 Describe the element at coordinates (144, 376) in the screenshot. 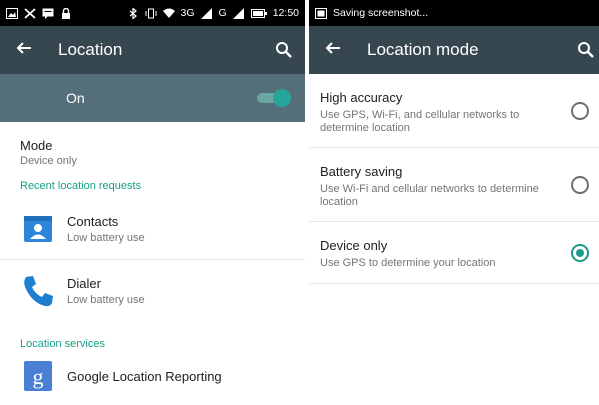

I see `service-name: Google Location Reporting` at that location.